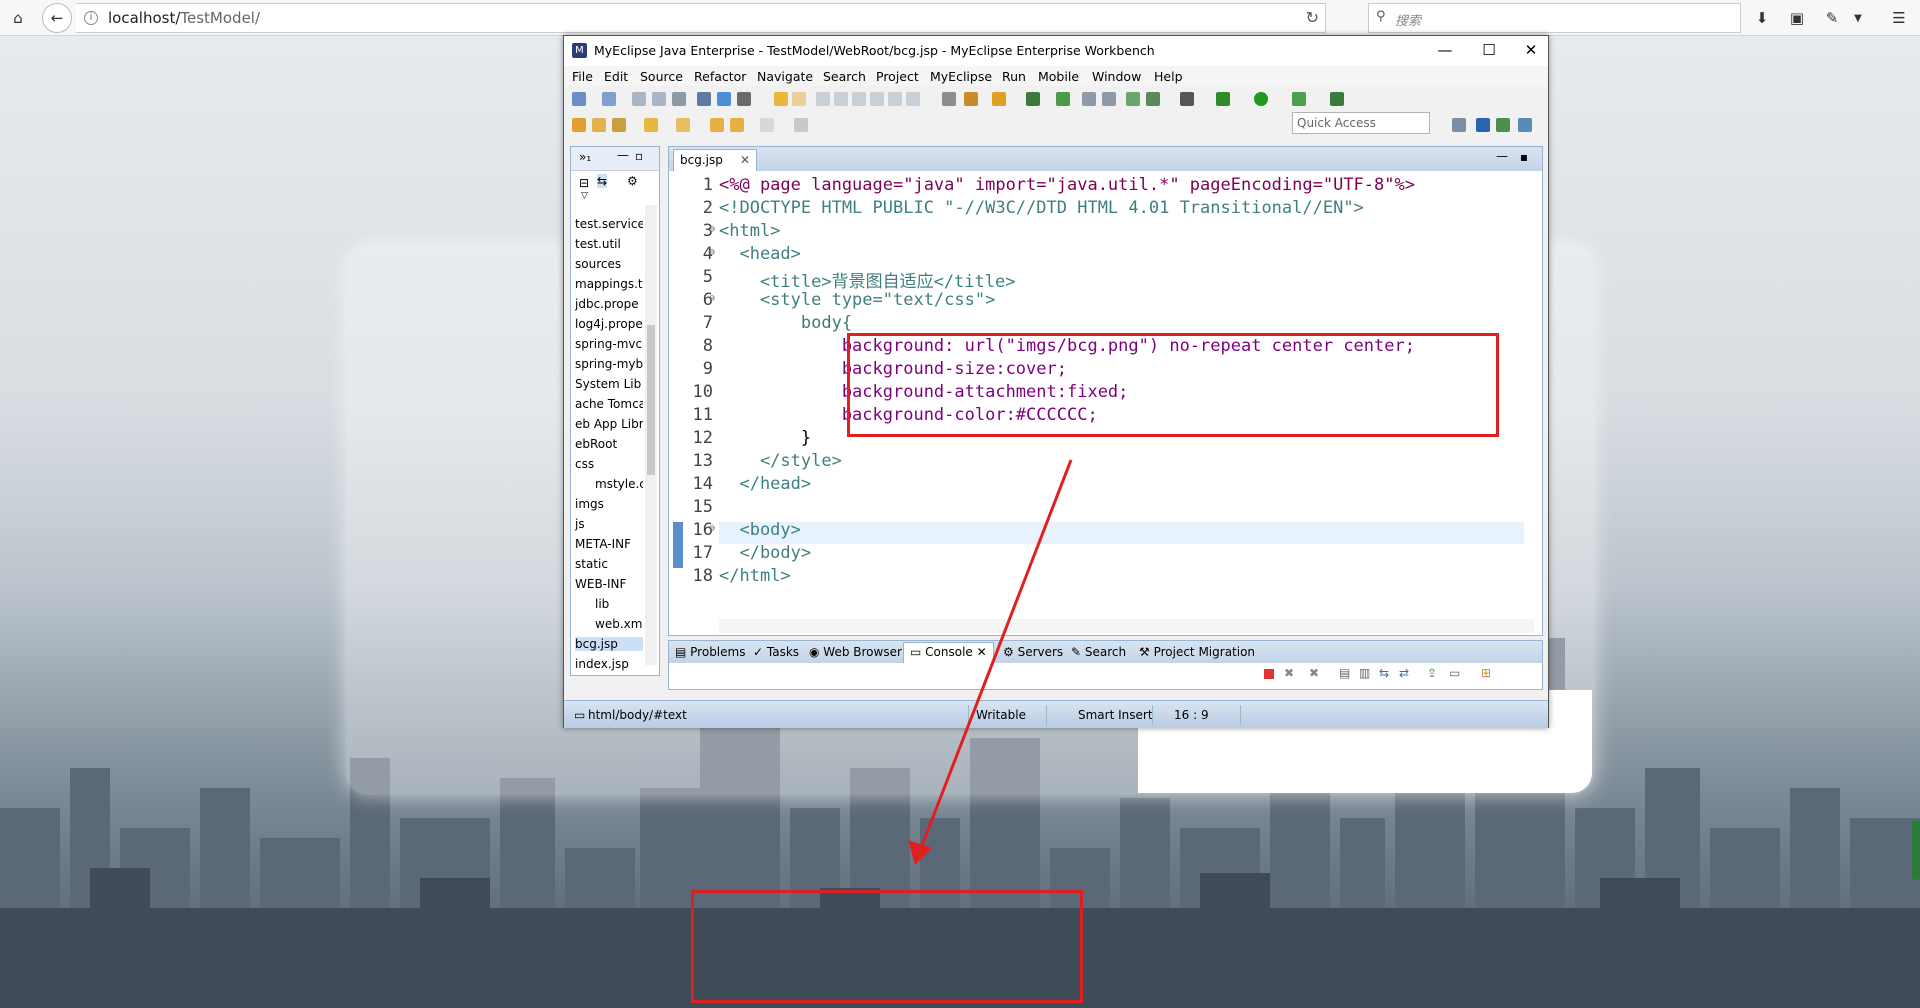 The height and width of the screenshot is (1008, 1920). What do you see at coordinates (996, 654) in the screenshot?
I see `arrow-line` at bounding box center [996, 654].